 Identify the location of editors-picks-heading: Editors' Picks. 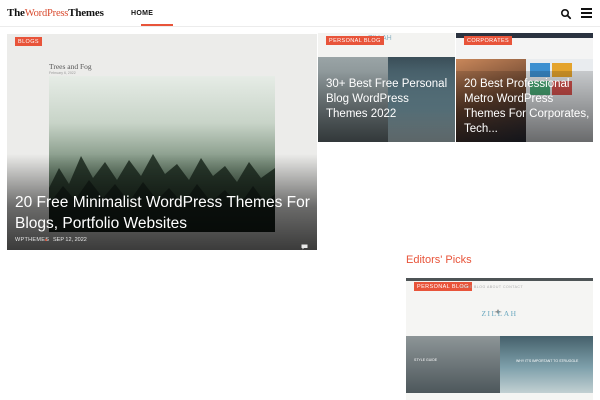
(439, 260).